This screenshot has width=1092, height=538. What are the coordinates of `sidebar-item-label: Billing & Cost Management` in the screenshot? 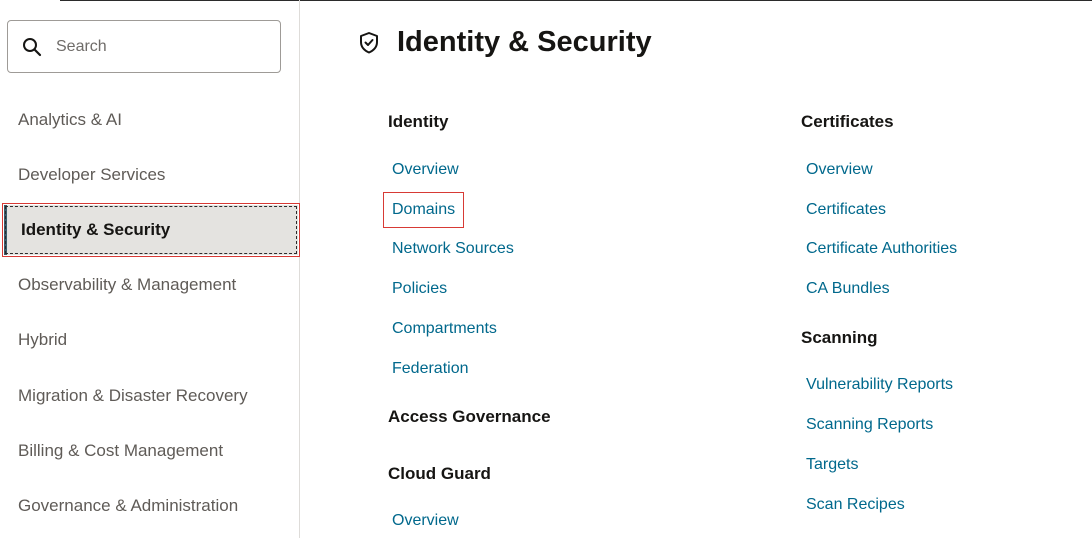 It's located at (121, 450).